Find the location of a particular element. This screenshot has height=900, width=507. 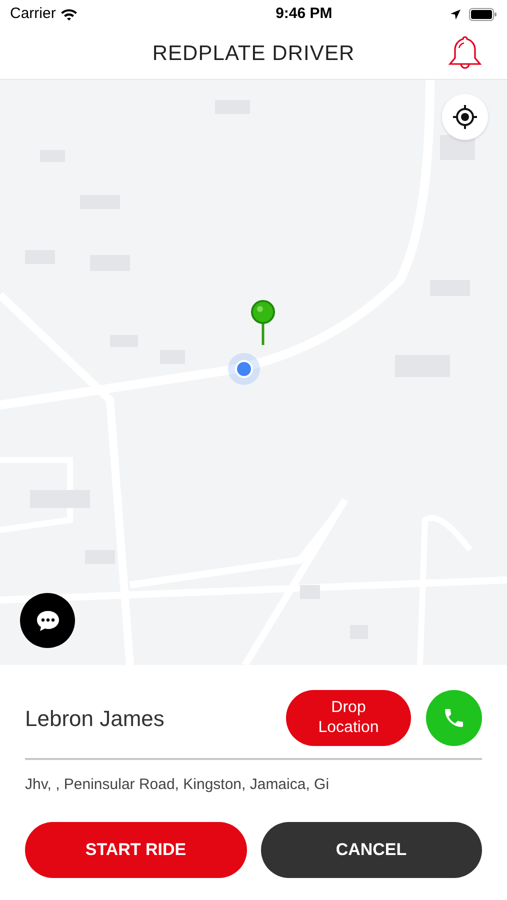

app-title: REDPLATE DRIVER is located at coordinates (253, 53).